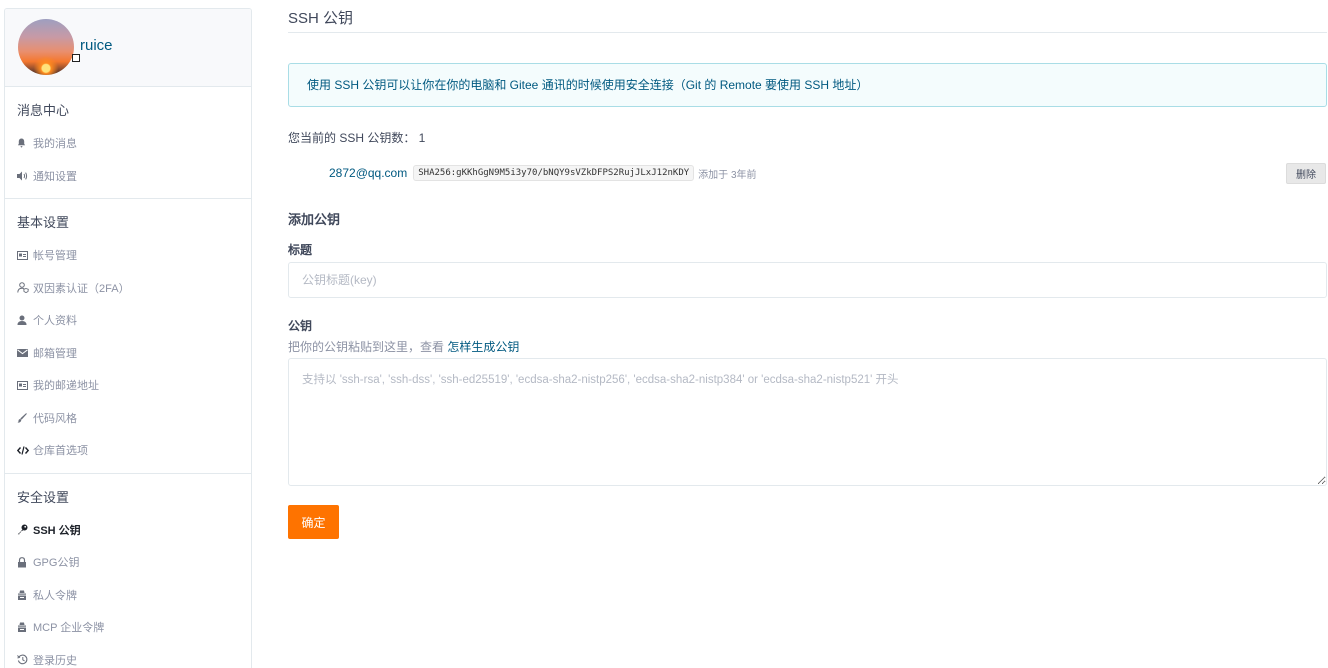  I want to click on public-key-textarea, so click(807, 422).